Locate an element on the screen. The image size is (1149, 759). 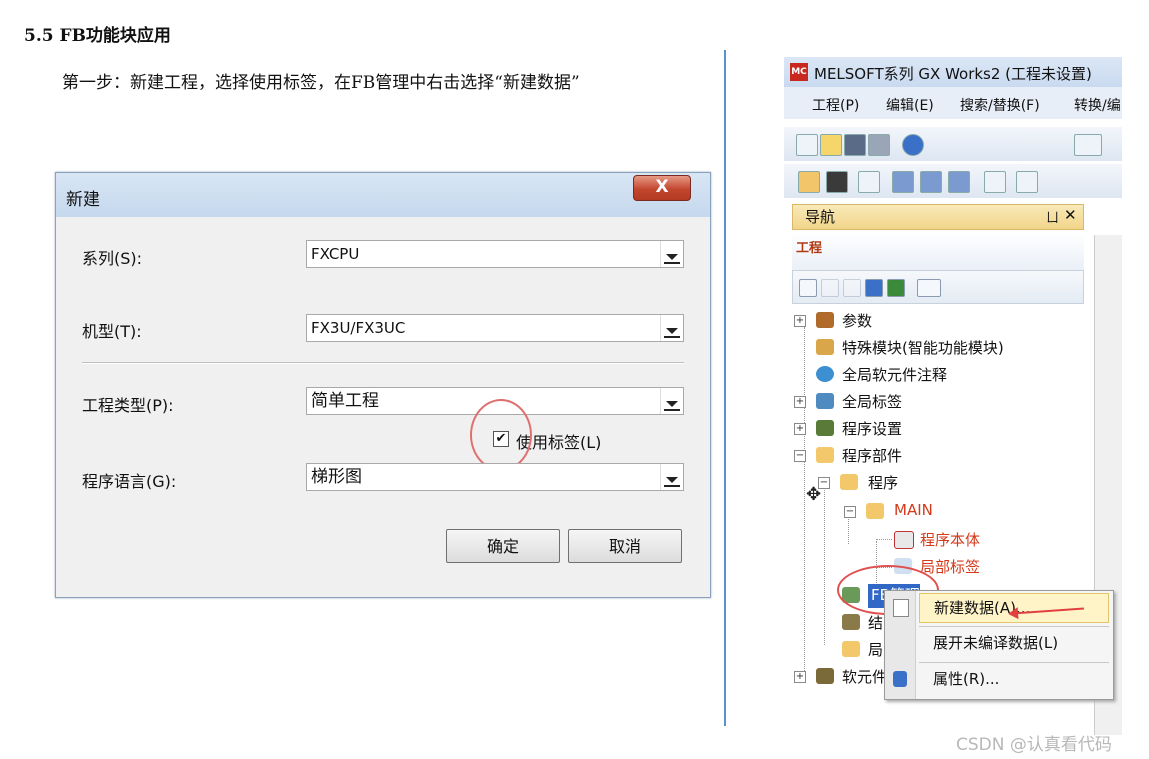
parameter-icon is located at coordinates (825, 320).